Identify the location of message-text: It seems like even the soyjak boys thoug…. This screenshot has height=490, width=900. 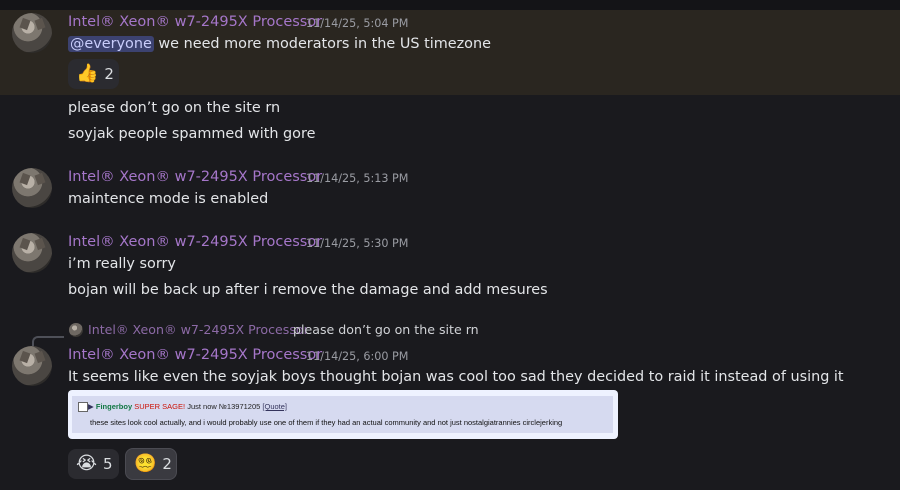
(456, 377).